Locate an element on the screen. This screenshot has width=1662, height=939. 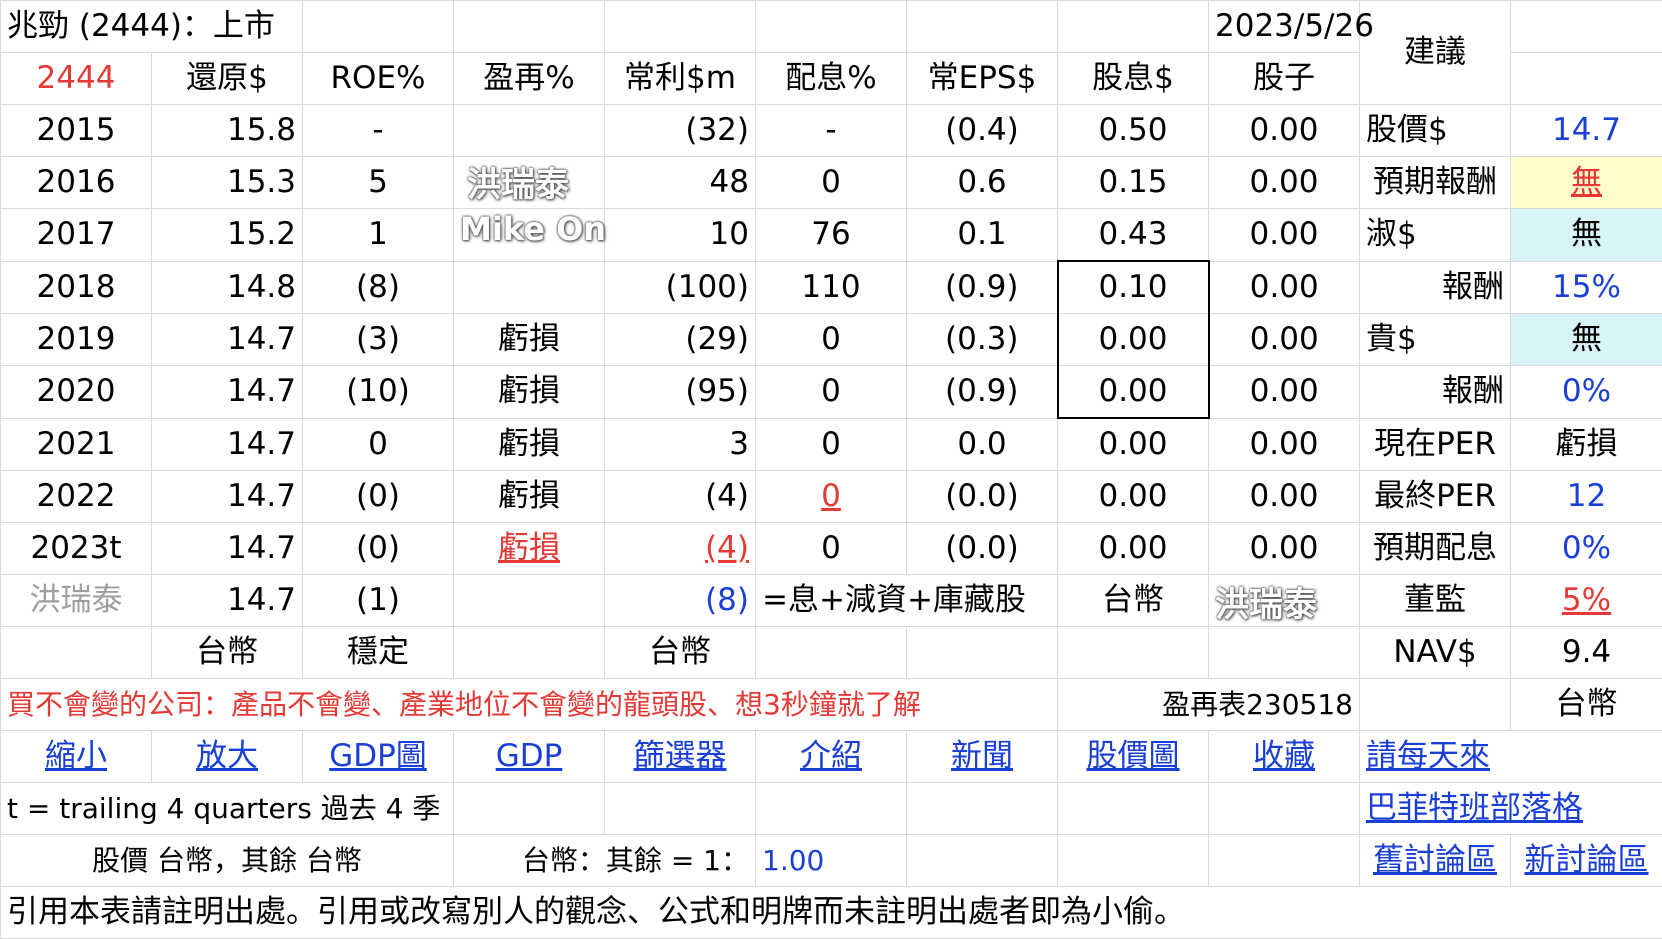
profit-cell: 48 is located at coordinates (680, 183).